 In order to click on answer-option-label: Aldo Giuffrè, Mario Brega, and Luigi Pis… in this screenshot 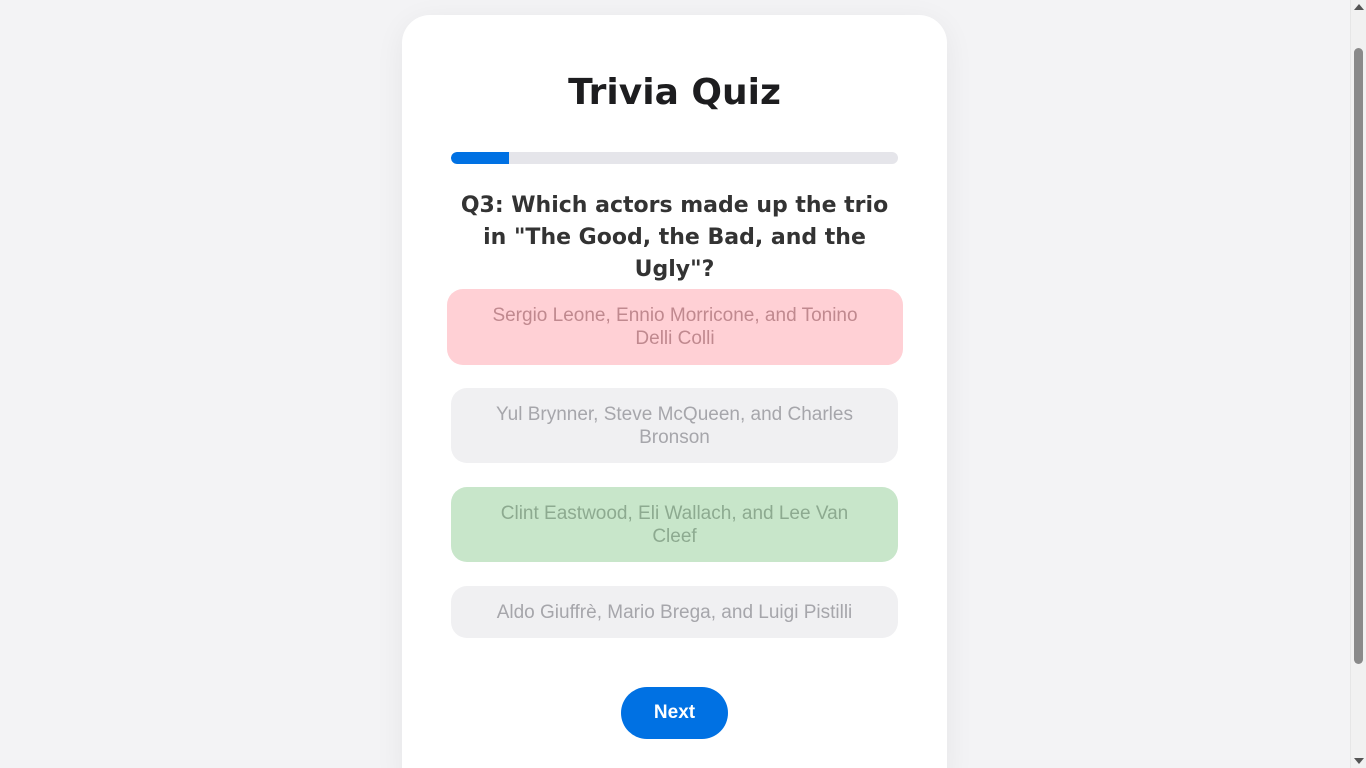, I will do `click(674, 612)`.